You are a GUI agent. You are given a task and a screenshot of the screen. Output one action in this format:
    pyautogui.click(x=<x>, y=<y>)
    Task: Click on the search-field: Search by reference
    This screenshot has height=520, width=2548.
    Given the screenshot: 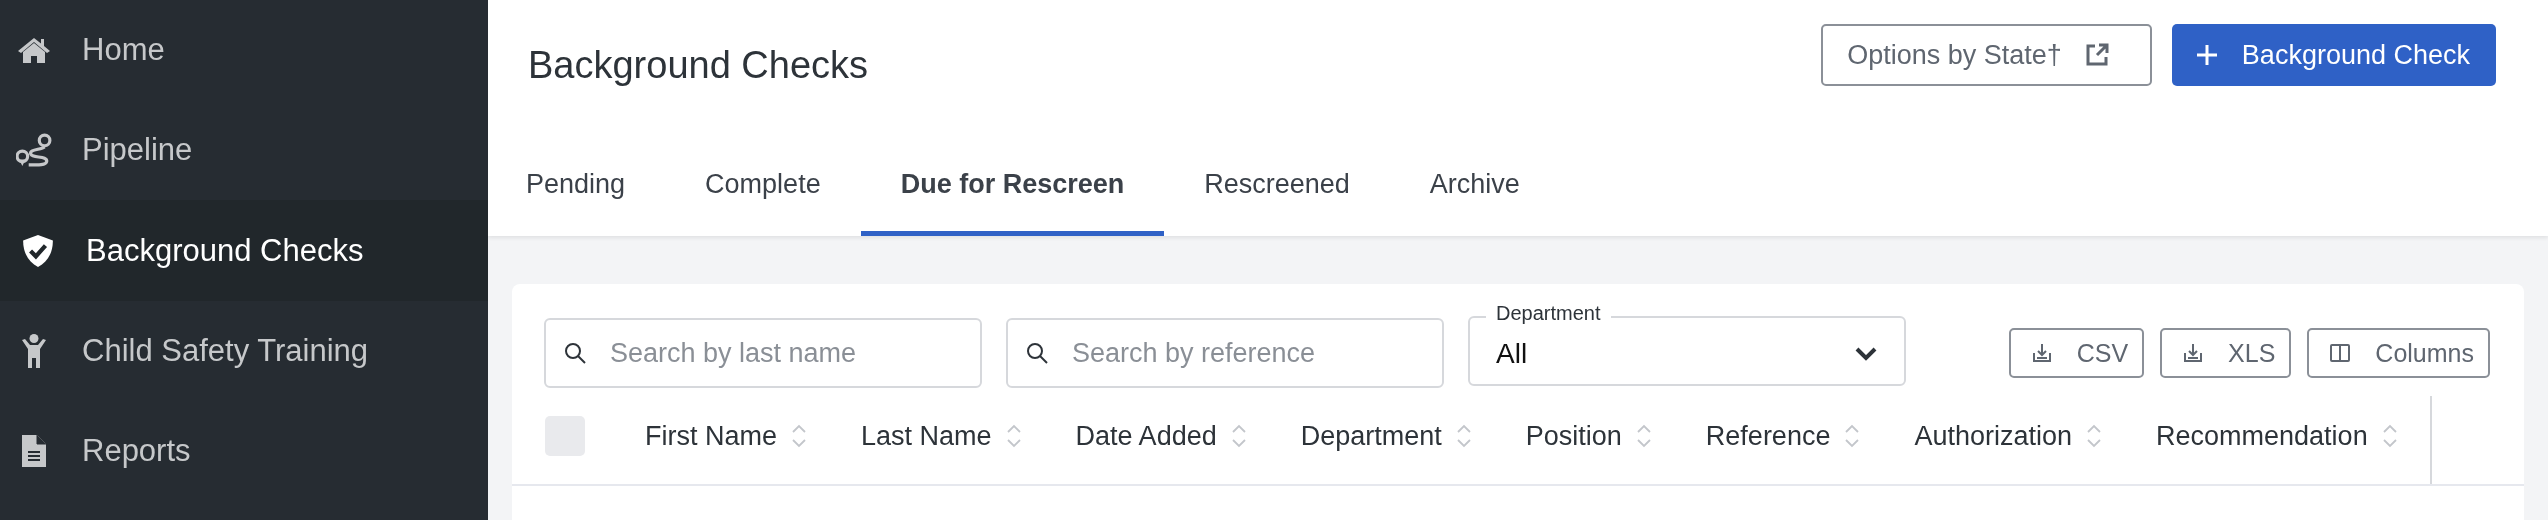 What is the action you would take?
    pyautogui.click(x=1225, y=353)
    